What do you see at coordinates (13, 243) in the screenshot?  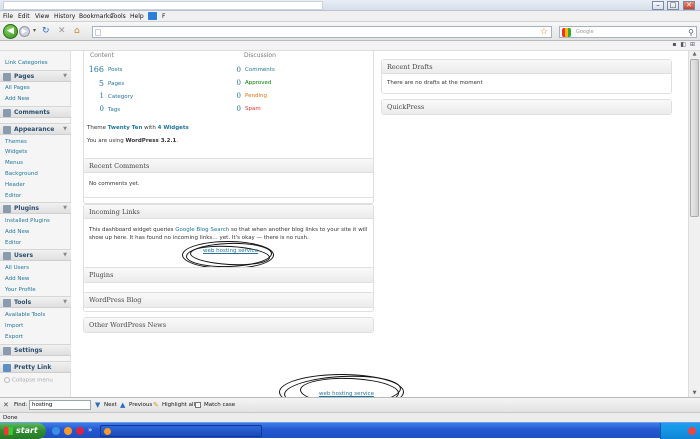 I see `sidebar-item-plugin-editor: Editor` at bounding box center [13, 243].